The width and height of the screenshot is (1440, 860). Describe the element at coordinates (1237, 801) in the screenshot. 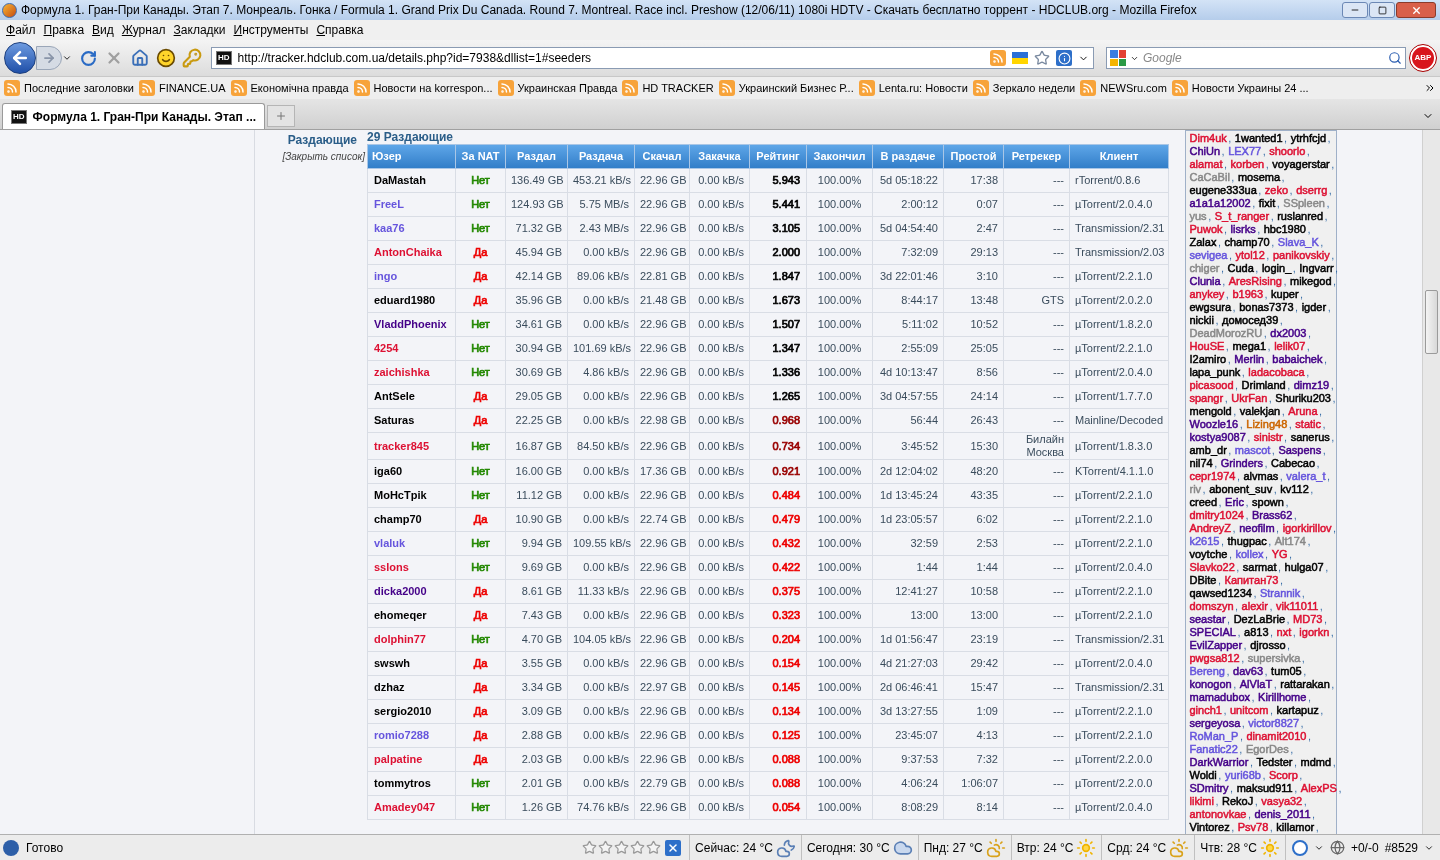

I see `username-link: RekoJ` at that location.